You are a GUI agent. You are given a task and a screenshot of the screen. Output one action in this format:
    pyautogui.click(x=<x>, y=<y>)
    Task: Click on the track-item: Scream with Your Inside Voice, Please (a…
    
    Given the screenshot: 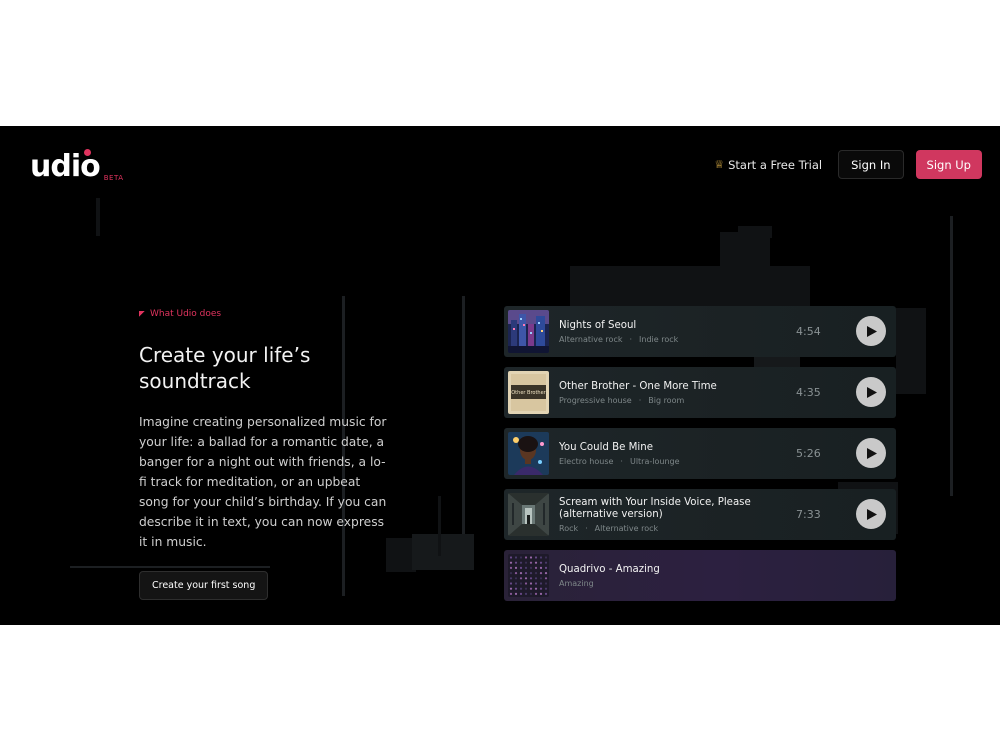 What is the action you would take?
    pyautogui.click(x=700, y=514)
    